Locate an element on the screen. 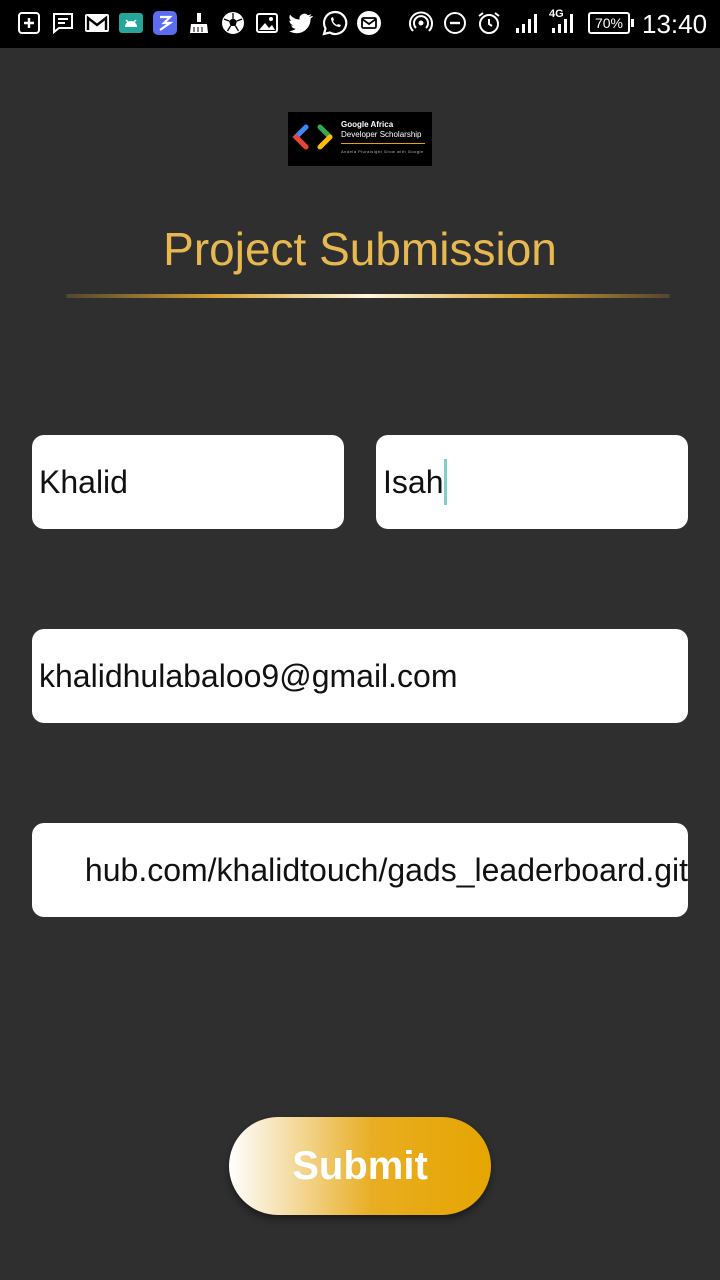  logo-partners: Andela Pluralsight Grow with Google is located at coordinates (382, 151).